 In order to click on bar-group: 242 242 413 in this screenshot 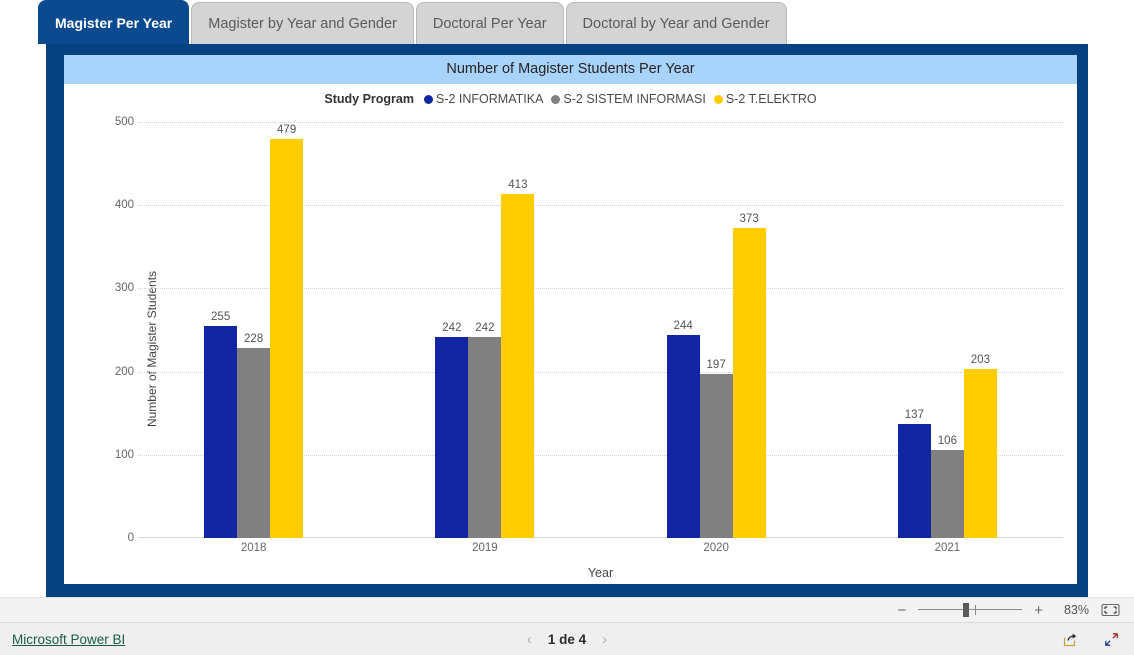, I will do `click(485, 330)`.